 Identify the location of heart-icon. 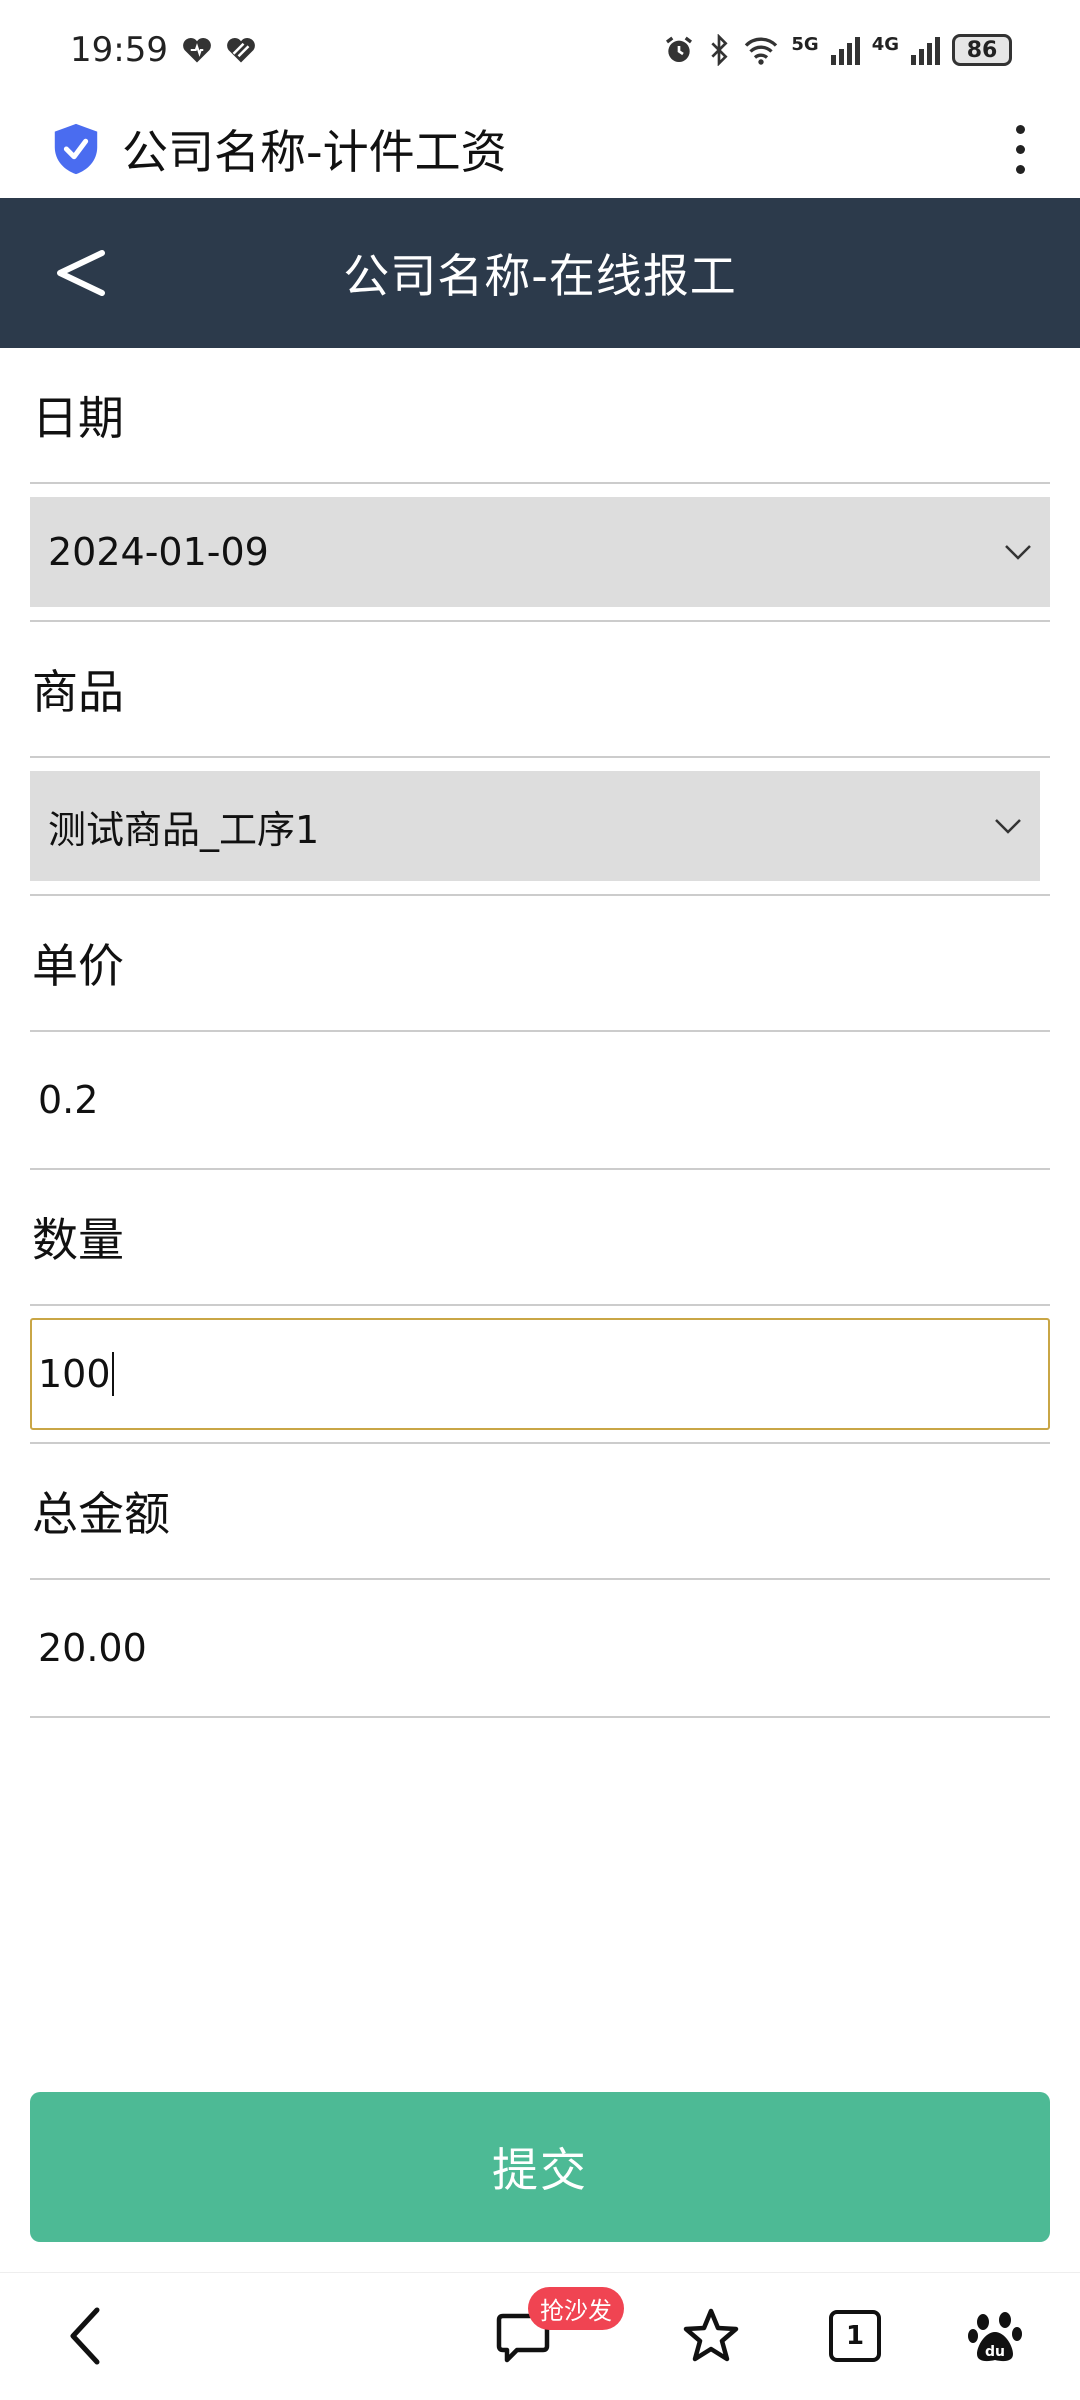
(197, 50).